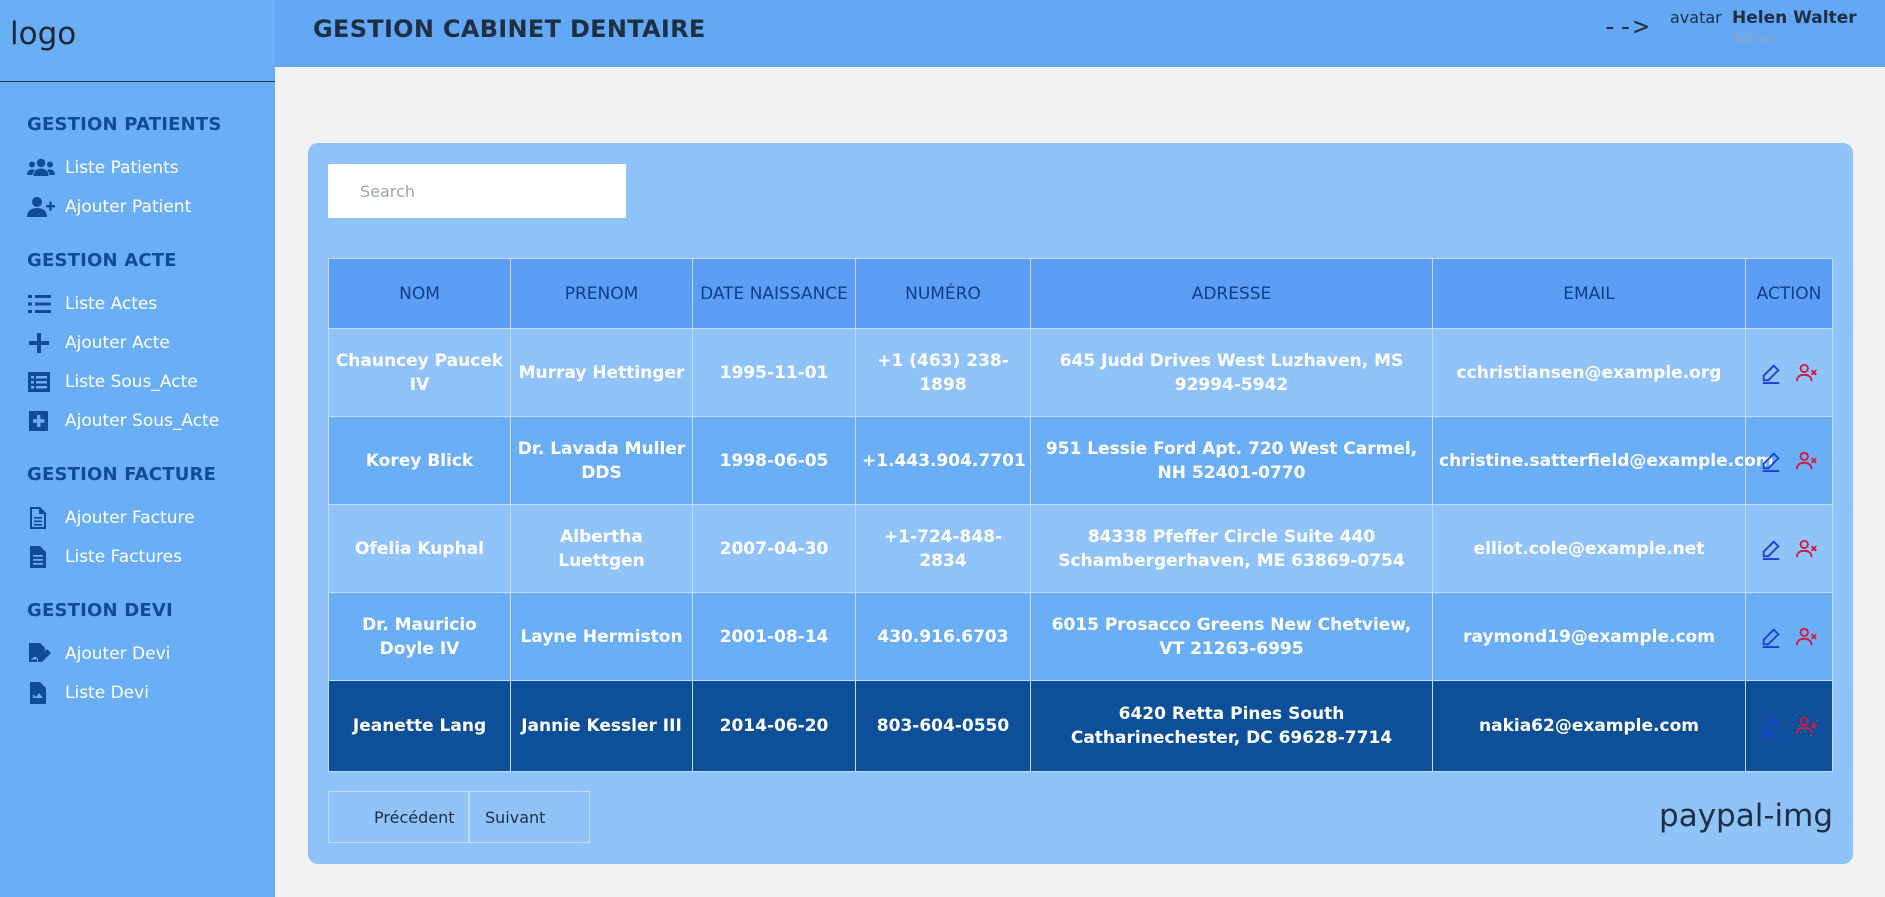 The height and width of the screenshot is (897, 1885). I want to click on section-title: GESTION FACTURE, so click(122, 474).